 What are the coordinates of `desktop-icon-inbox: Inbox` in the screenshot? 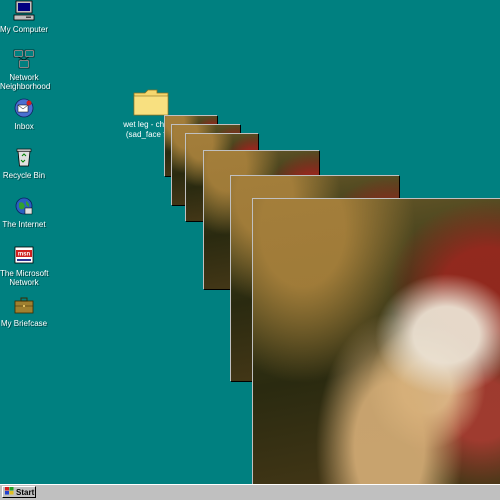 It's located at (24, 114).